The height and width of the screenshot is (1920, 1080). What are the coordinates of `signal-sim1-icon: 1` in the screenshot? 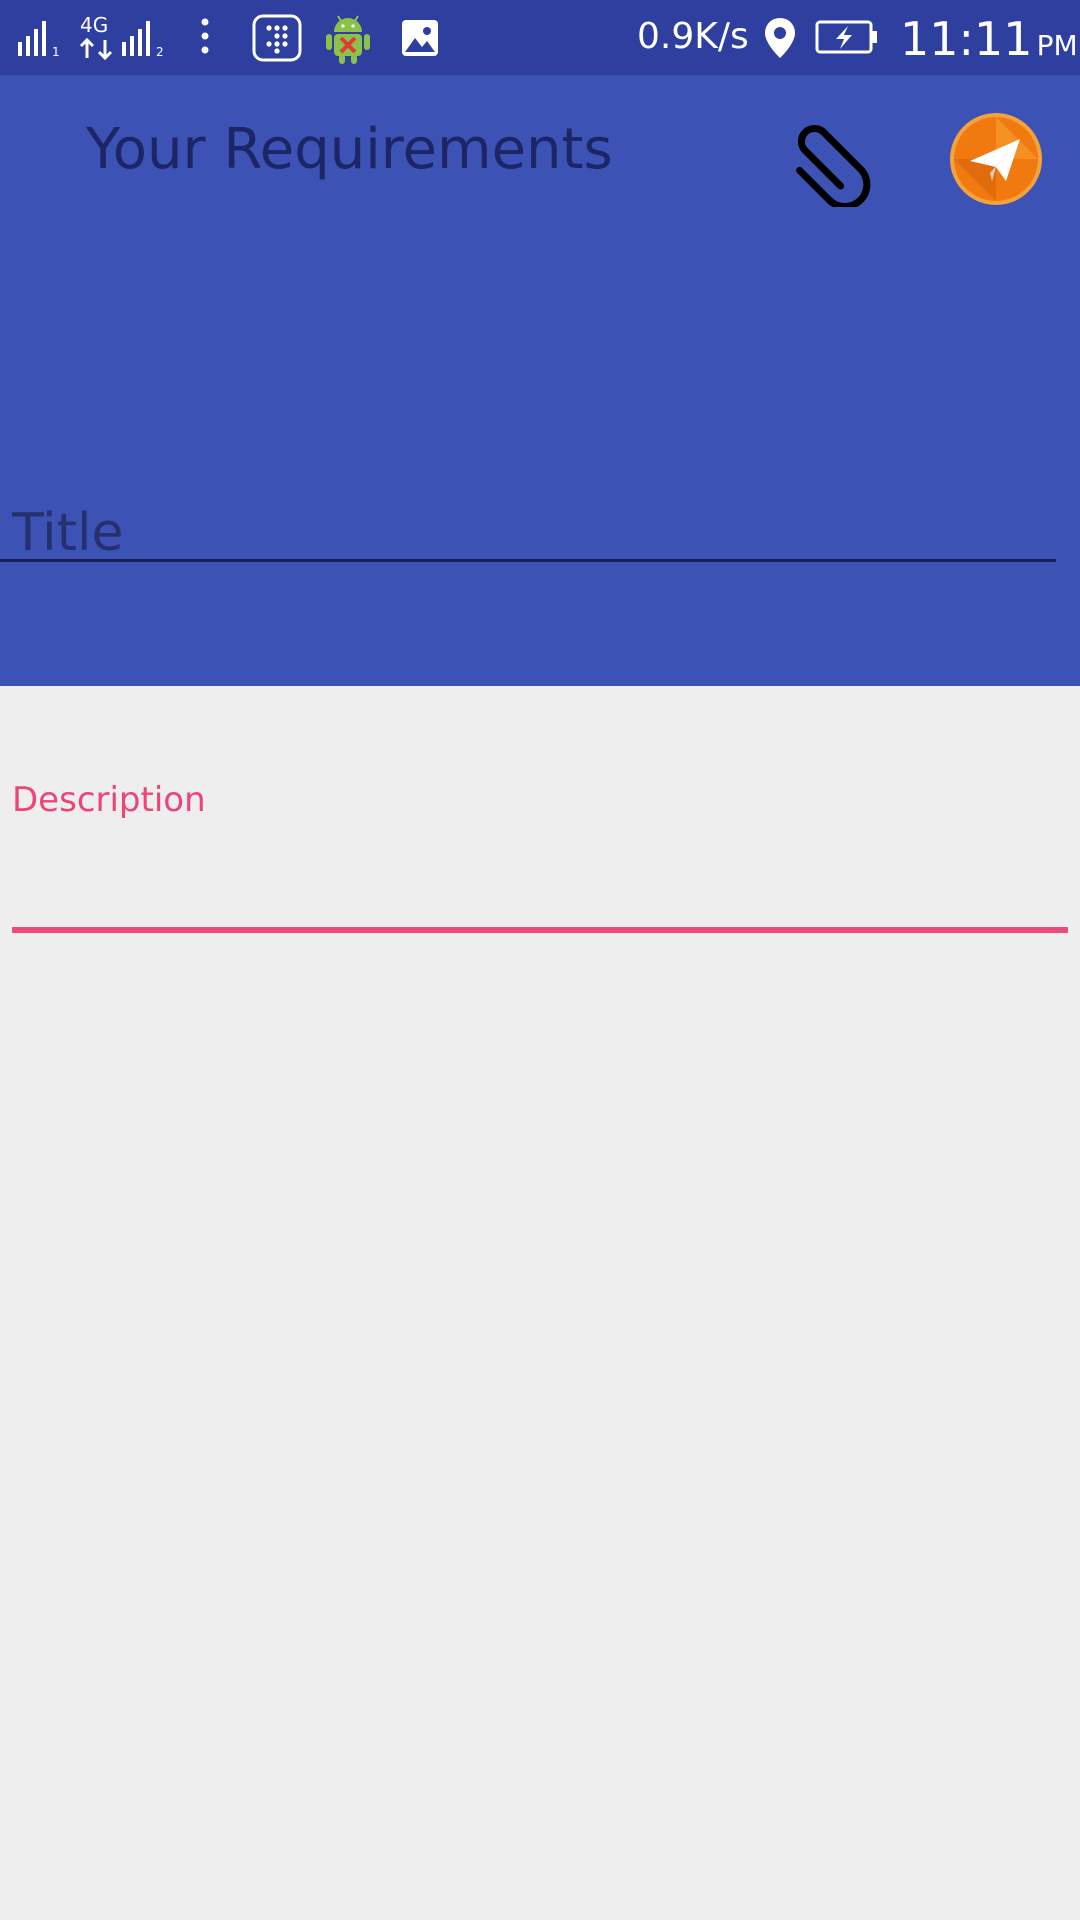 It's located at (39, 39).